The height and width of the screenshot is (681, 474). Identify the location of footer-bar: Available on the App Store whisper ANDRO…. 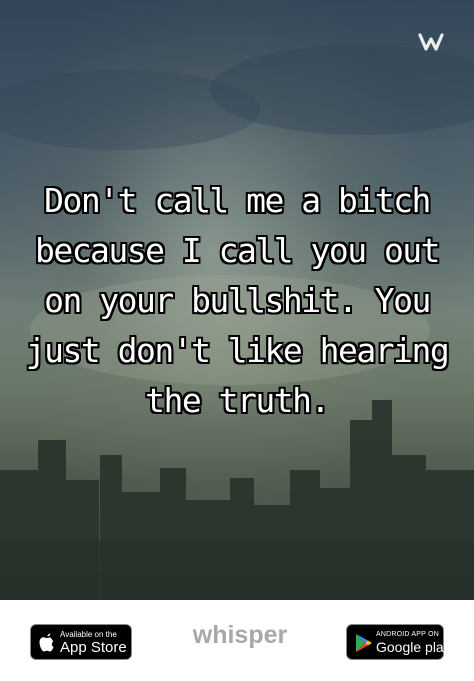
(237, 640).